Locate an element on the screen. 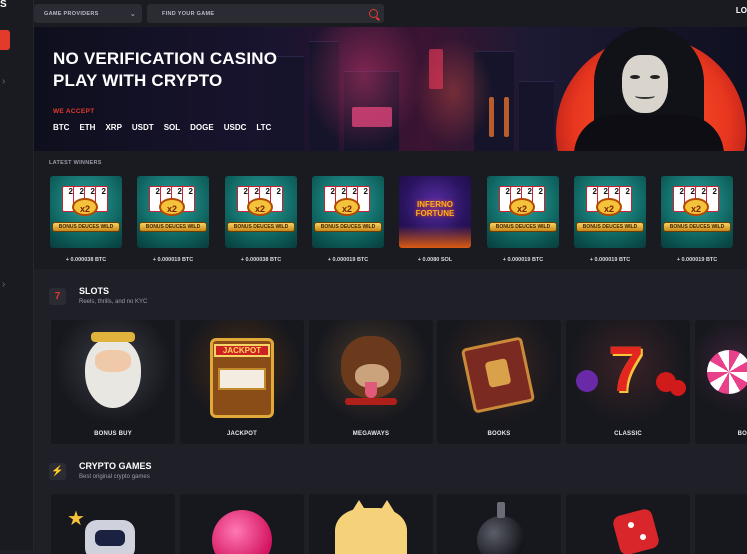  game-providers-dropdown: GAME PROVIDERS ⌄ is located at coordinates (88, 13).